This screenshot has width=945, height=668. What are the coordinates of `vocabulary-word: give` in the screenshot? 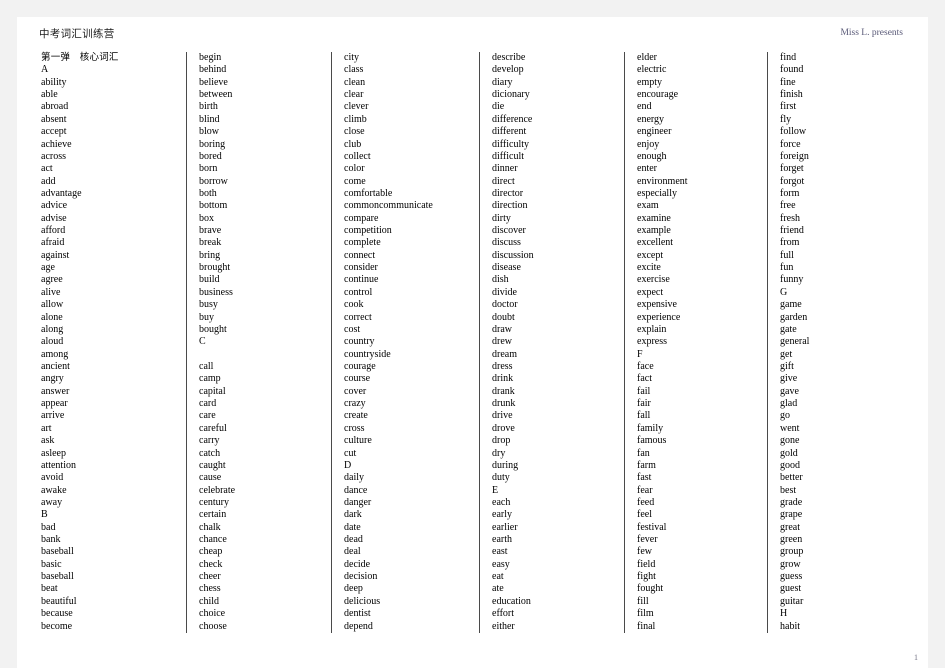 It's located at (789, 379).